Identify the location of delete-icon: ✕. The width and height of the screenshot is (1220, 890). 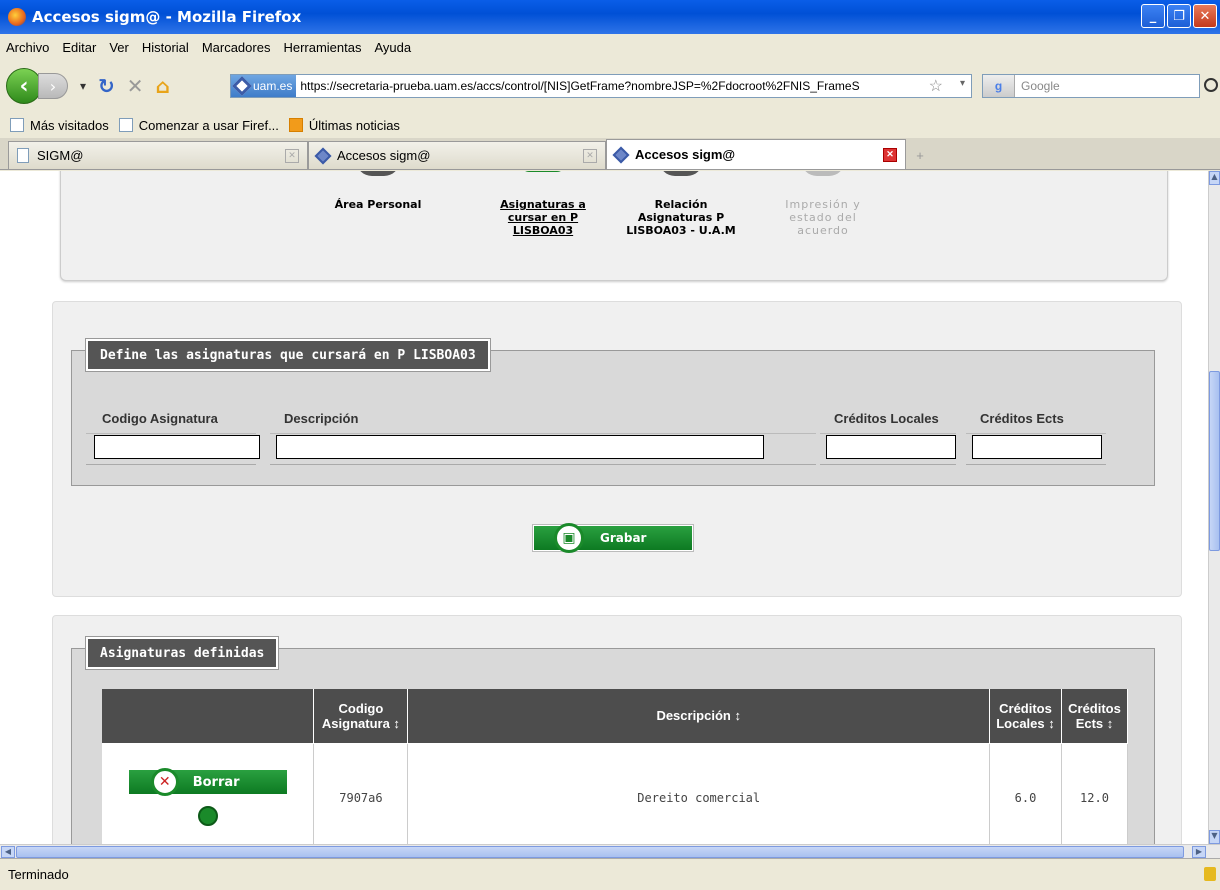
(164, 782).